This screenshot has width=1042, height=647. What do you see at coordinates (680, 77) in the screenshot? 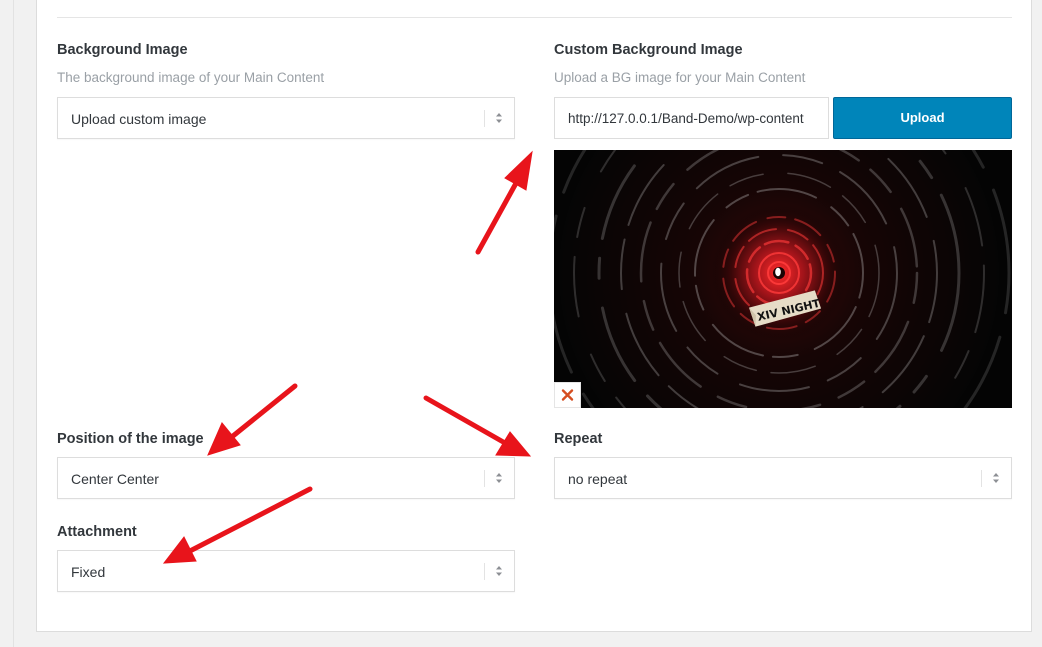
I see `custom-background-description: Upload a BG image for your Main Content` at bounding box center [680, 77].